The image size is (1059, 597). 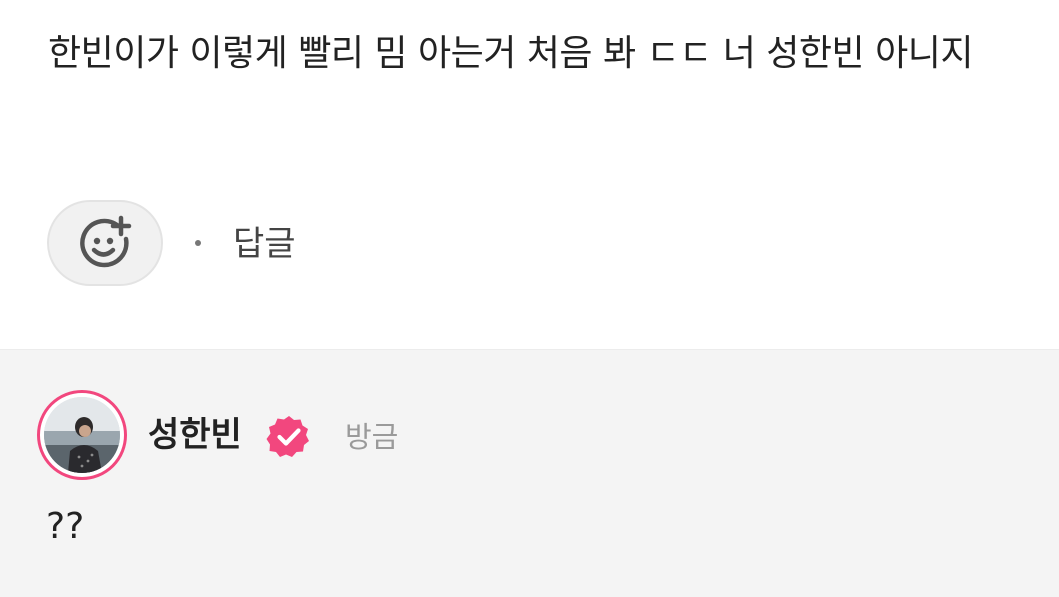 I want to click on timestamp: 방금, so click(x=372, y=437).